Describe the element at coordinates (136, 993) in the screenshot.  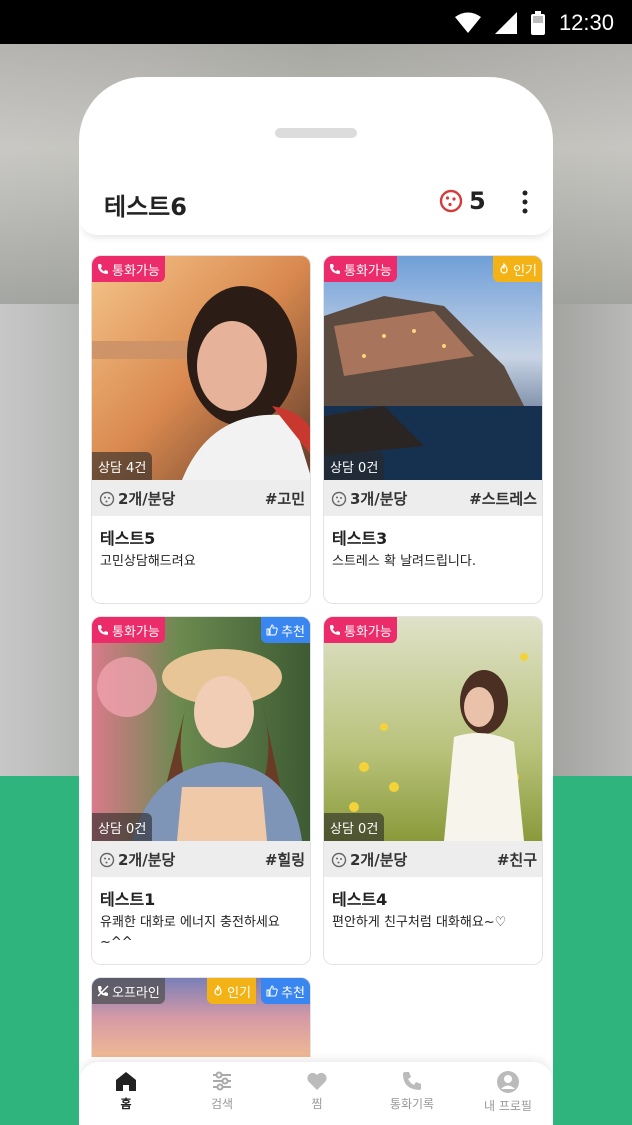
I see `offline-label: 오프라인` at that location.